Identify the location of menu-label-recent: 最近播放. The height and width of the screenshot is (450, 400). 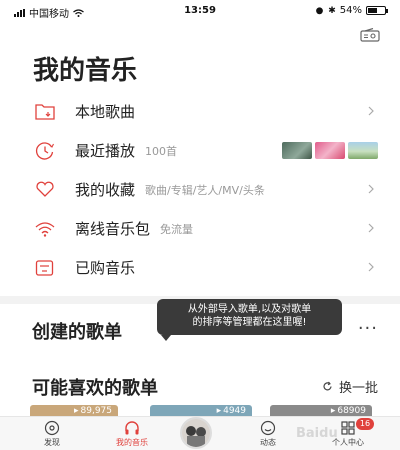
(105, 151).